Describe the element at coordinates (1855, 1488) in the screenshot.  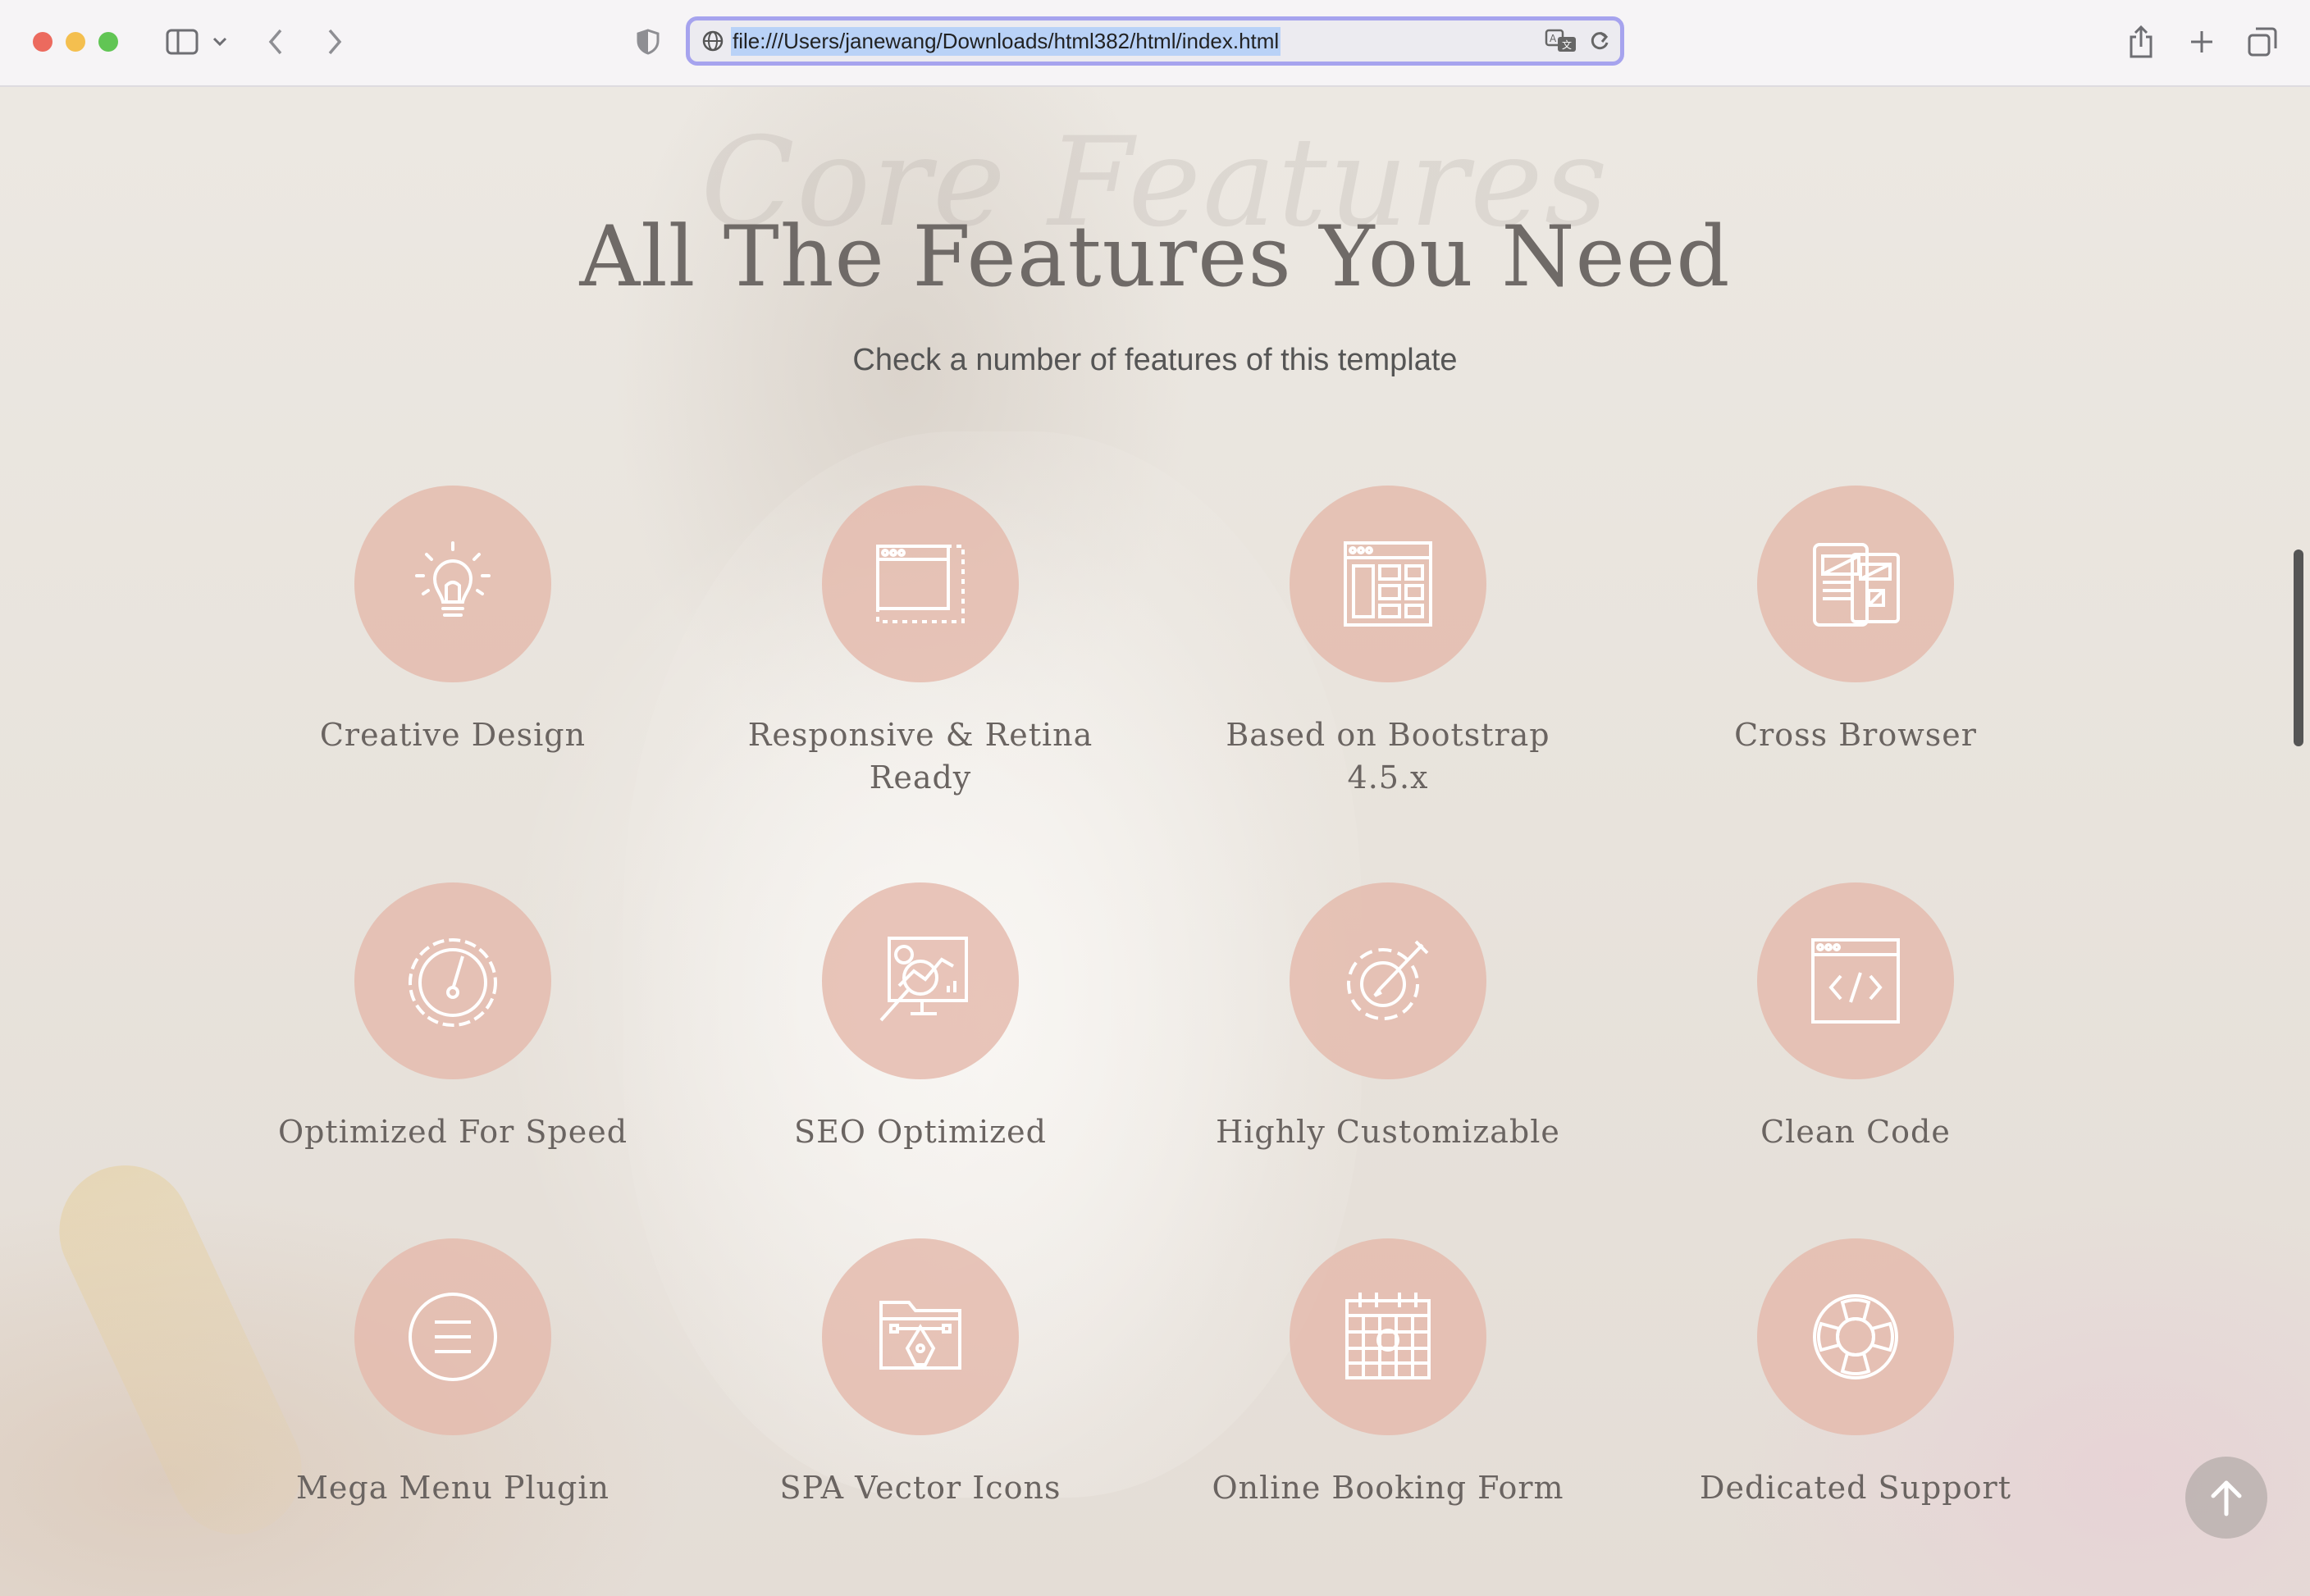
I see `feature-label: Dedicated Support` at that location.